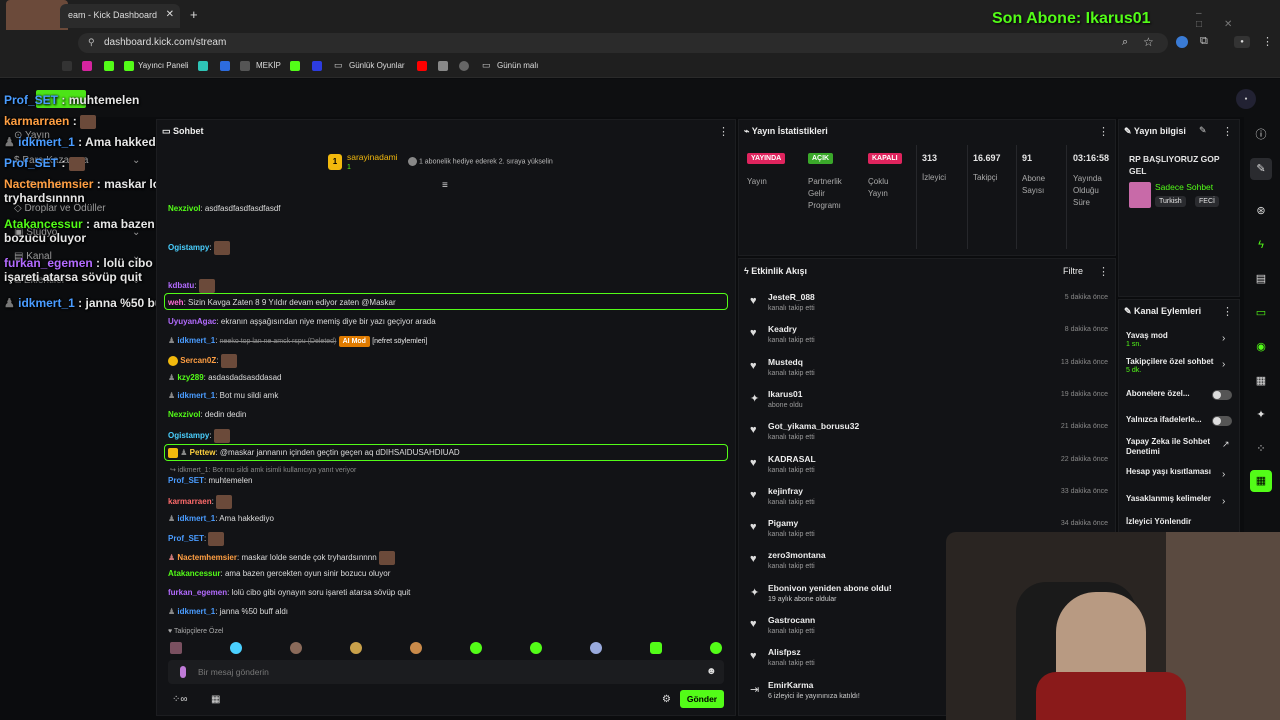  What do you see at coordinates (183, 672) in the screenshot?
I see `mic-icon` at bounding box center [183, 672].